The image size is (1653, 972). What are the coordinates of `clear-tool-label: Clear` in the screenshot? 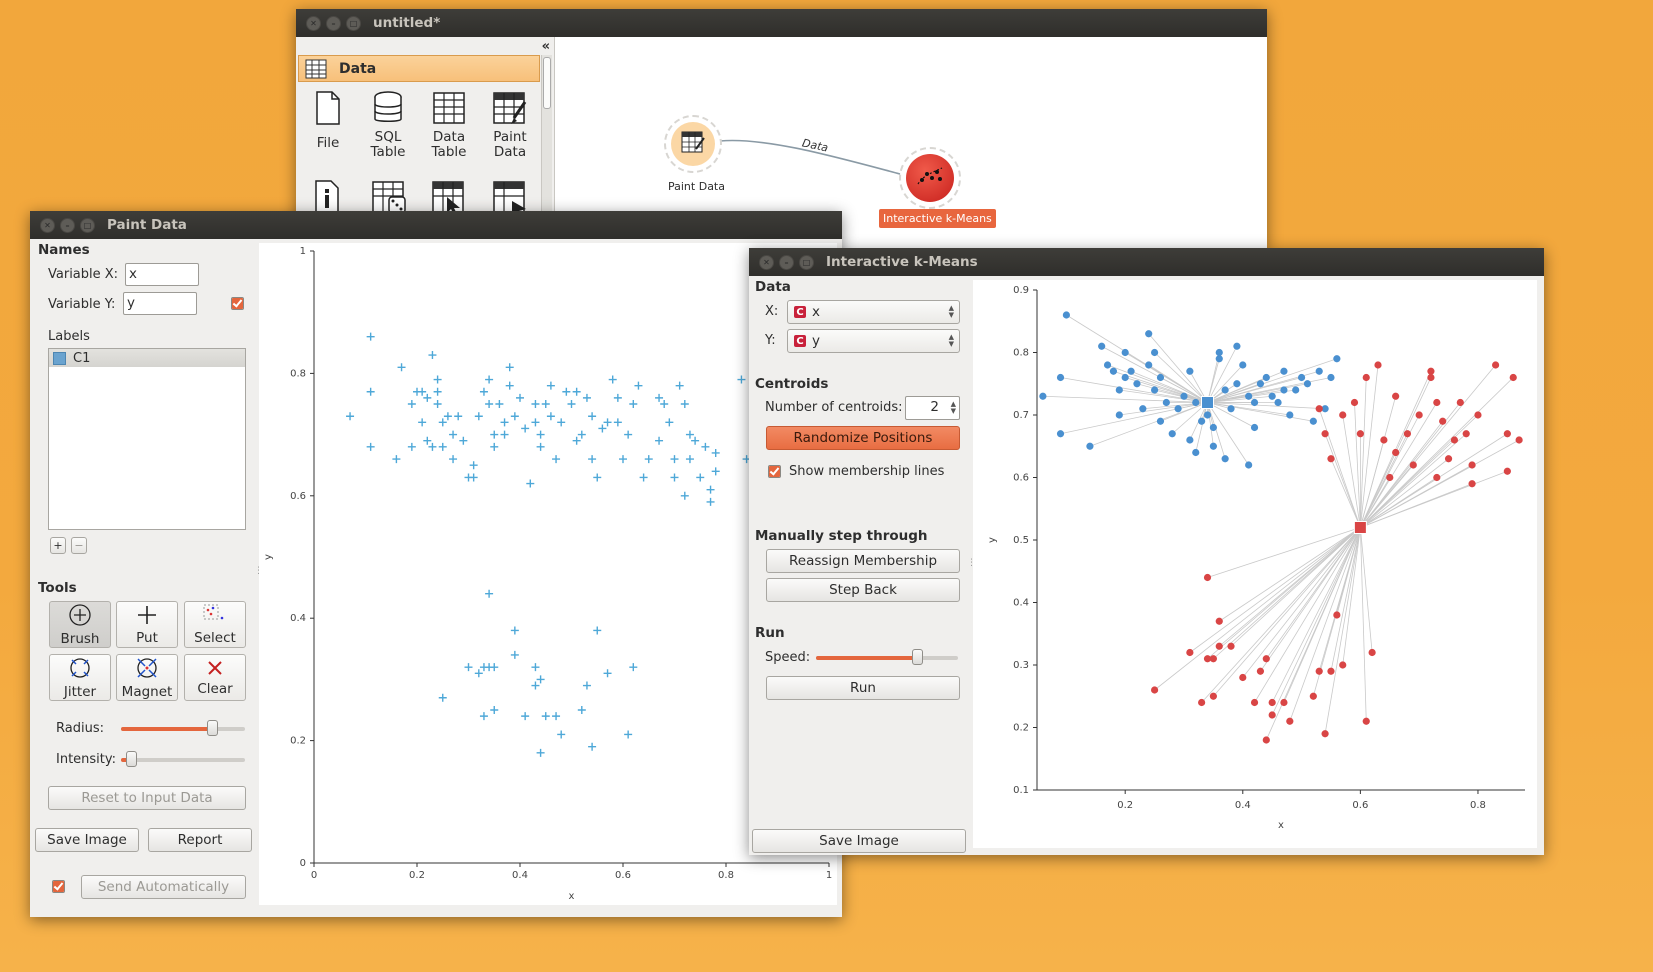 It's located at (215, 688).